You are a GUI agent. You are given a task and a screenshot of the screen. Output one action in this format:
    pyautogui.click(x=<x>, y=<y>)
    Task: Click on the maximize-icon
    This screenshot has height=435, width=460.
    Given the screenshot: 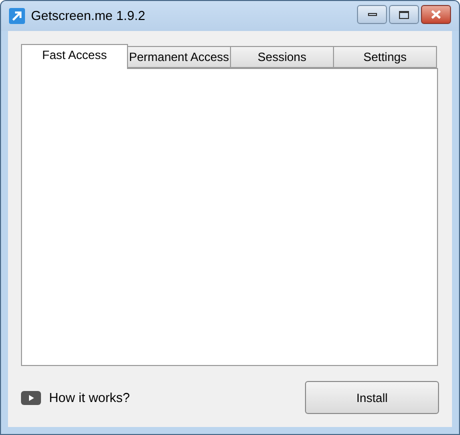 What is the action you would take?
    pyautogui.click(x=404, y=14)
    